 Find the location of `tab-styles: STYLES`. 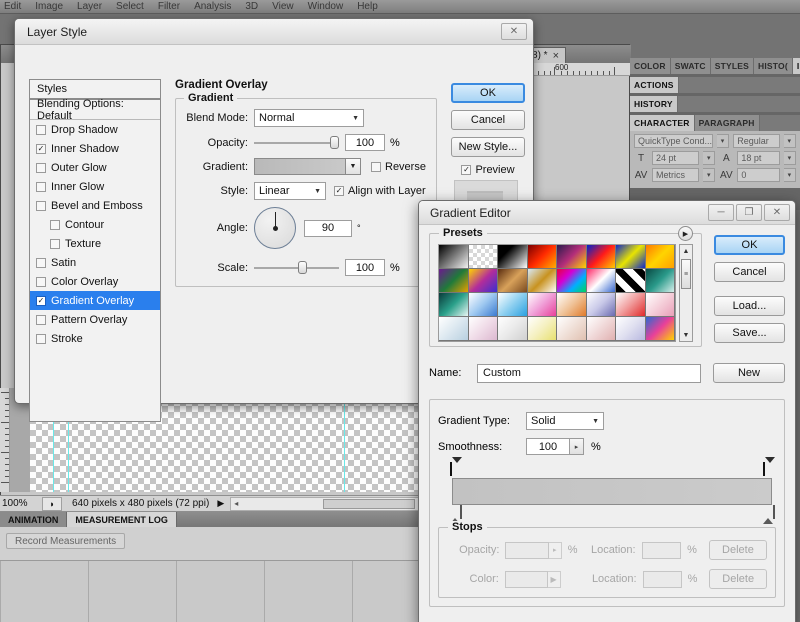

tab-styles: STYLES is located at coordinates (732, 66).